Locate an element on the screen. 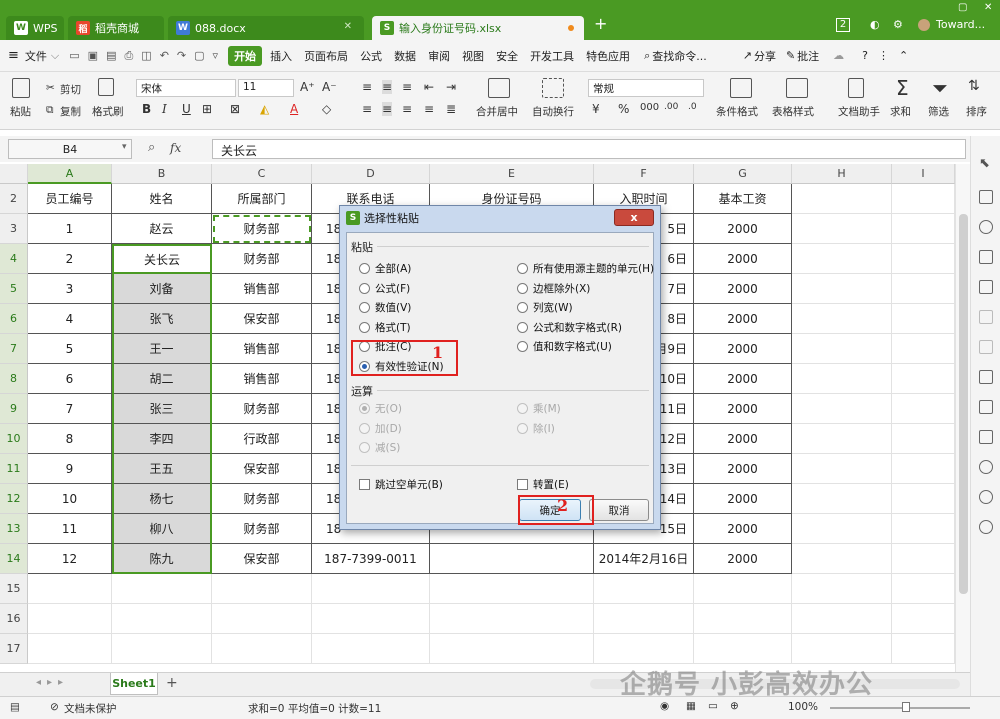 The width and height of the screenshot is (1000, 719). column-header: F is located at coordinates (644, 174).